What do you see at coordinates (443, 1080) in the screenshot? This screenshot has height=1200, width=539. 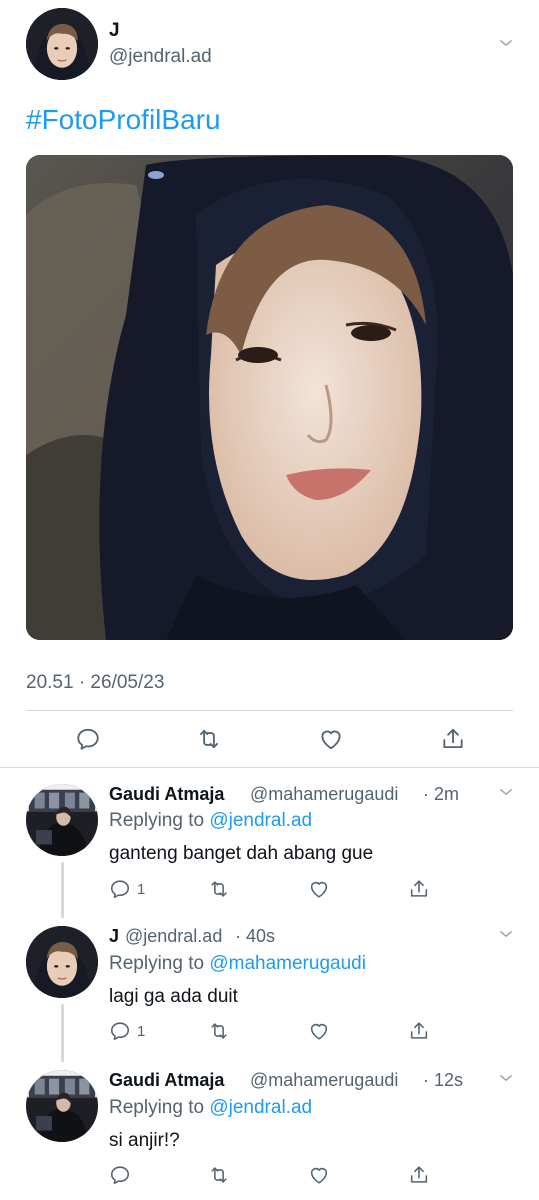 I see `reply-time: · 12s` at bounding box center [443, 1080].